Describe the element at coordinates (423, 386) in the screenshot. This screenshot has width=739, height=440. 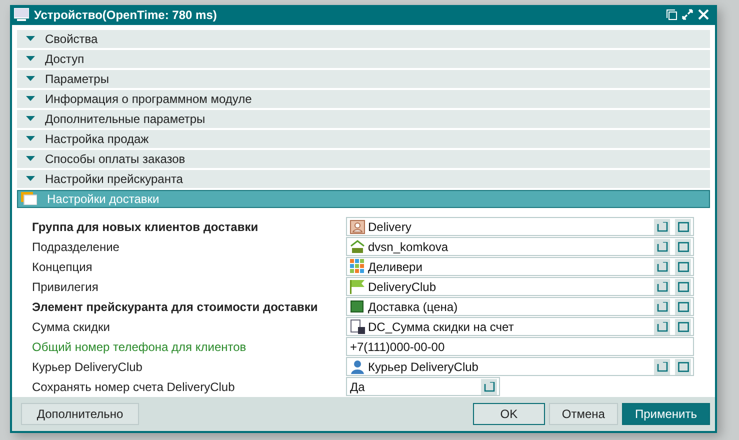
I see `input-field: Да` at that location.